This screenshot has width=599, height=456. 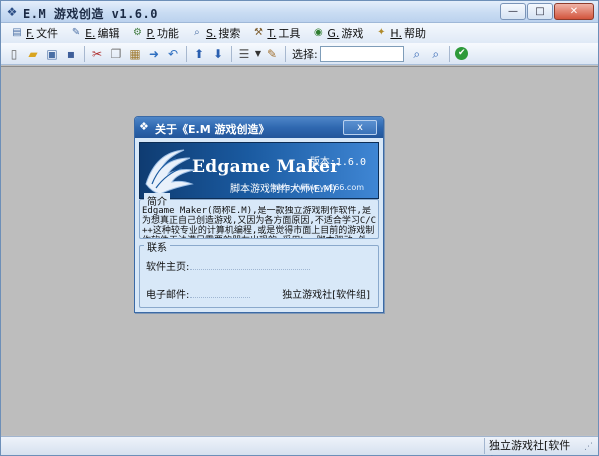 I want to click on save-all-icon: ▣, so click(x=52, y=54).